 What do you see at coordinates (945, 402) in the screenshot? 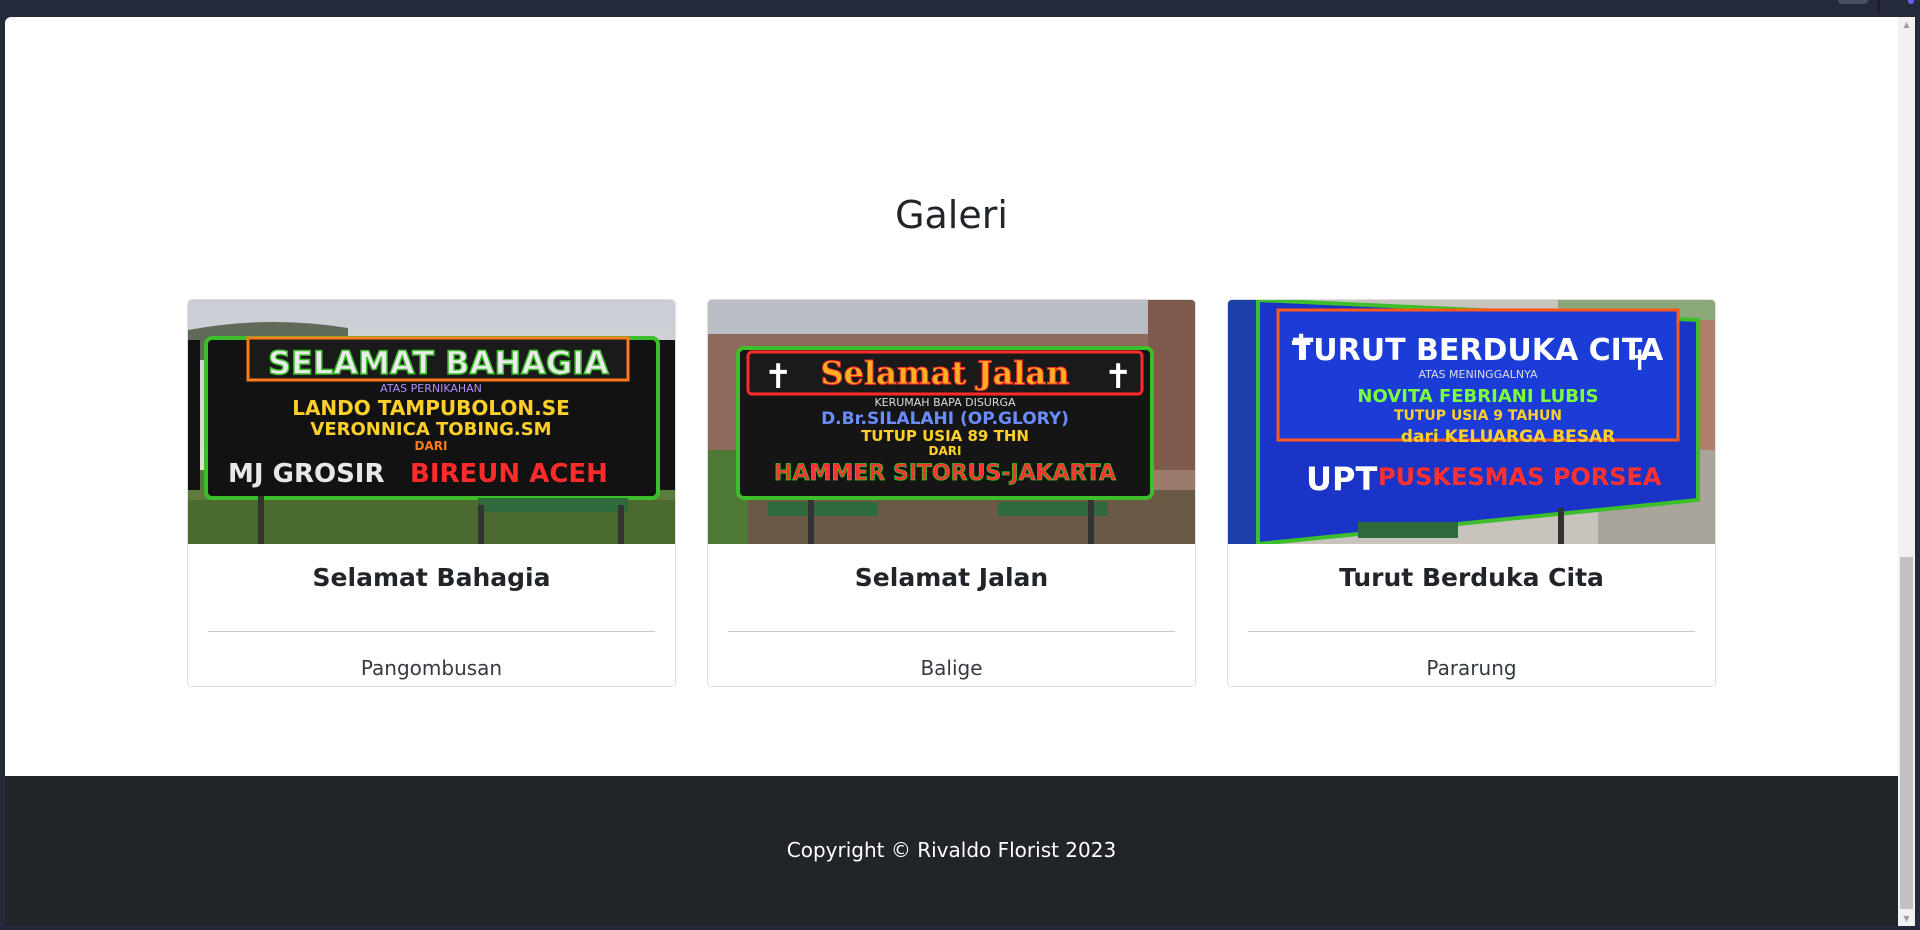
I see `svg-text: KERUMAH BAPA DISURGA` at bounding box center [945, 402].